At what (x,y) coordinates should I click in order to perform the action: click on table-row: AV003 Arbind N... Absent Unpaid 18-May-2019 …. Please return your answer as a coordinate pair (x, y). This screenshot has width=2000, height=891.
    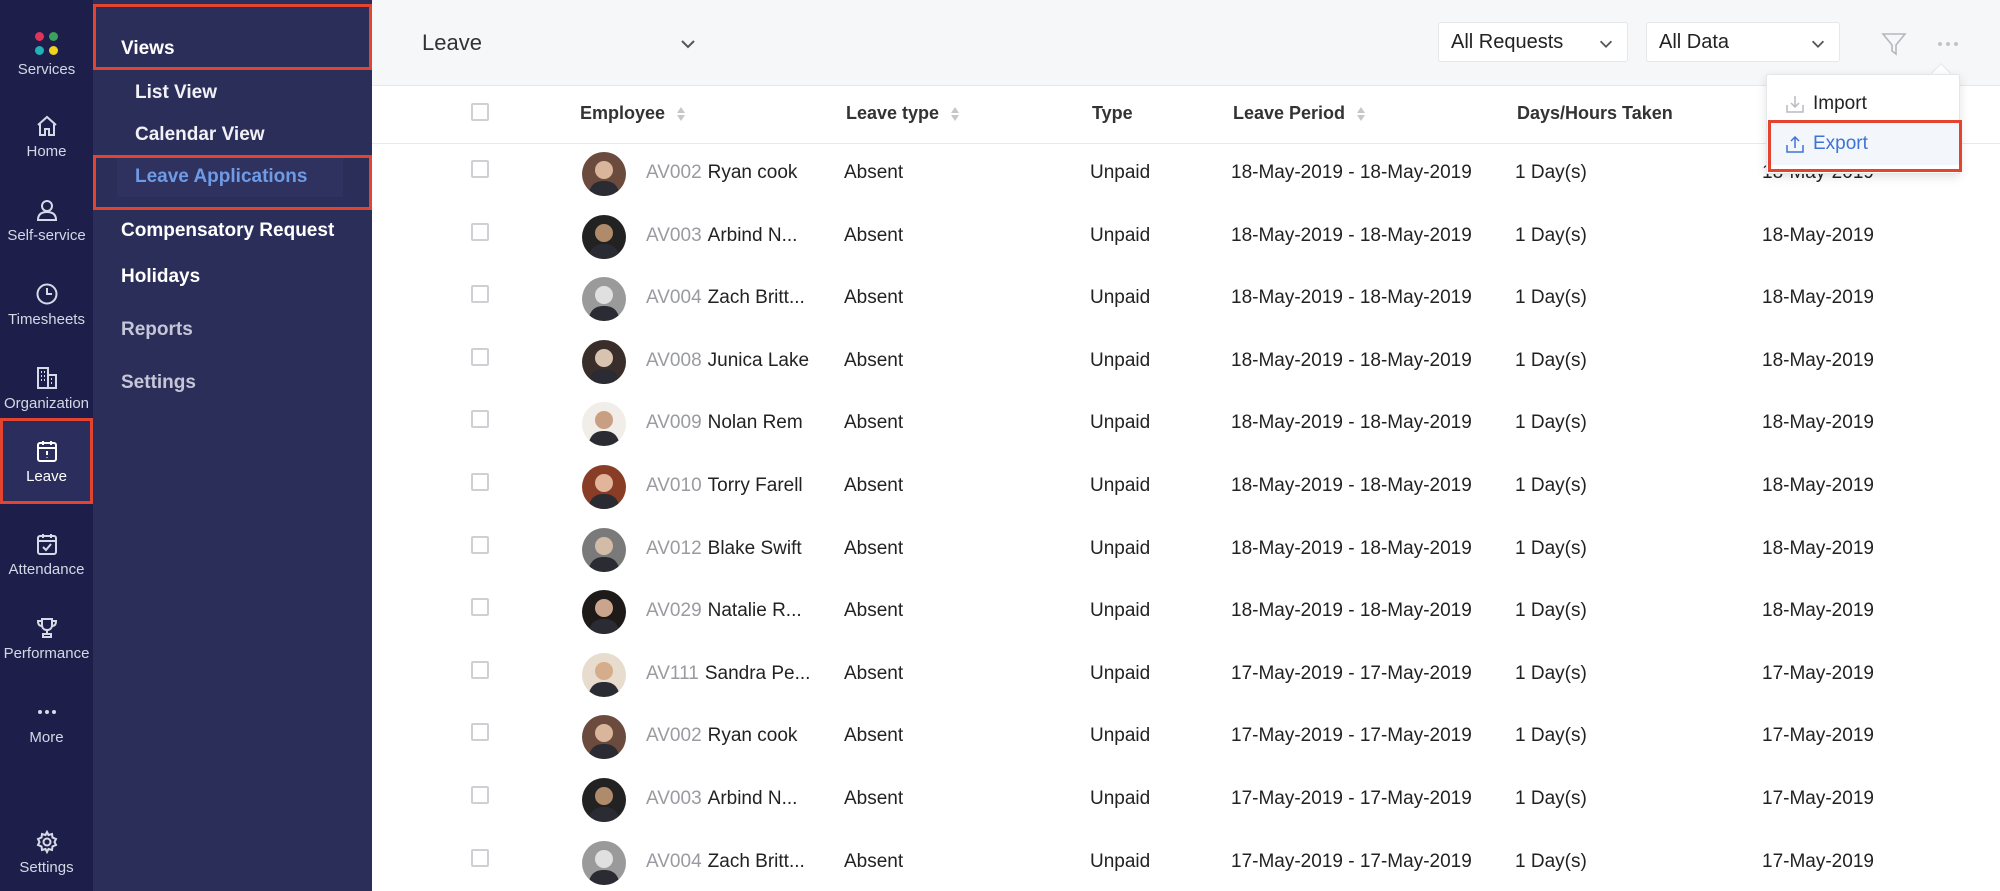
    Looking at the image, I should click on (1186, 238).